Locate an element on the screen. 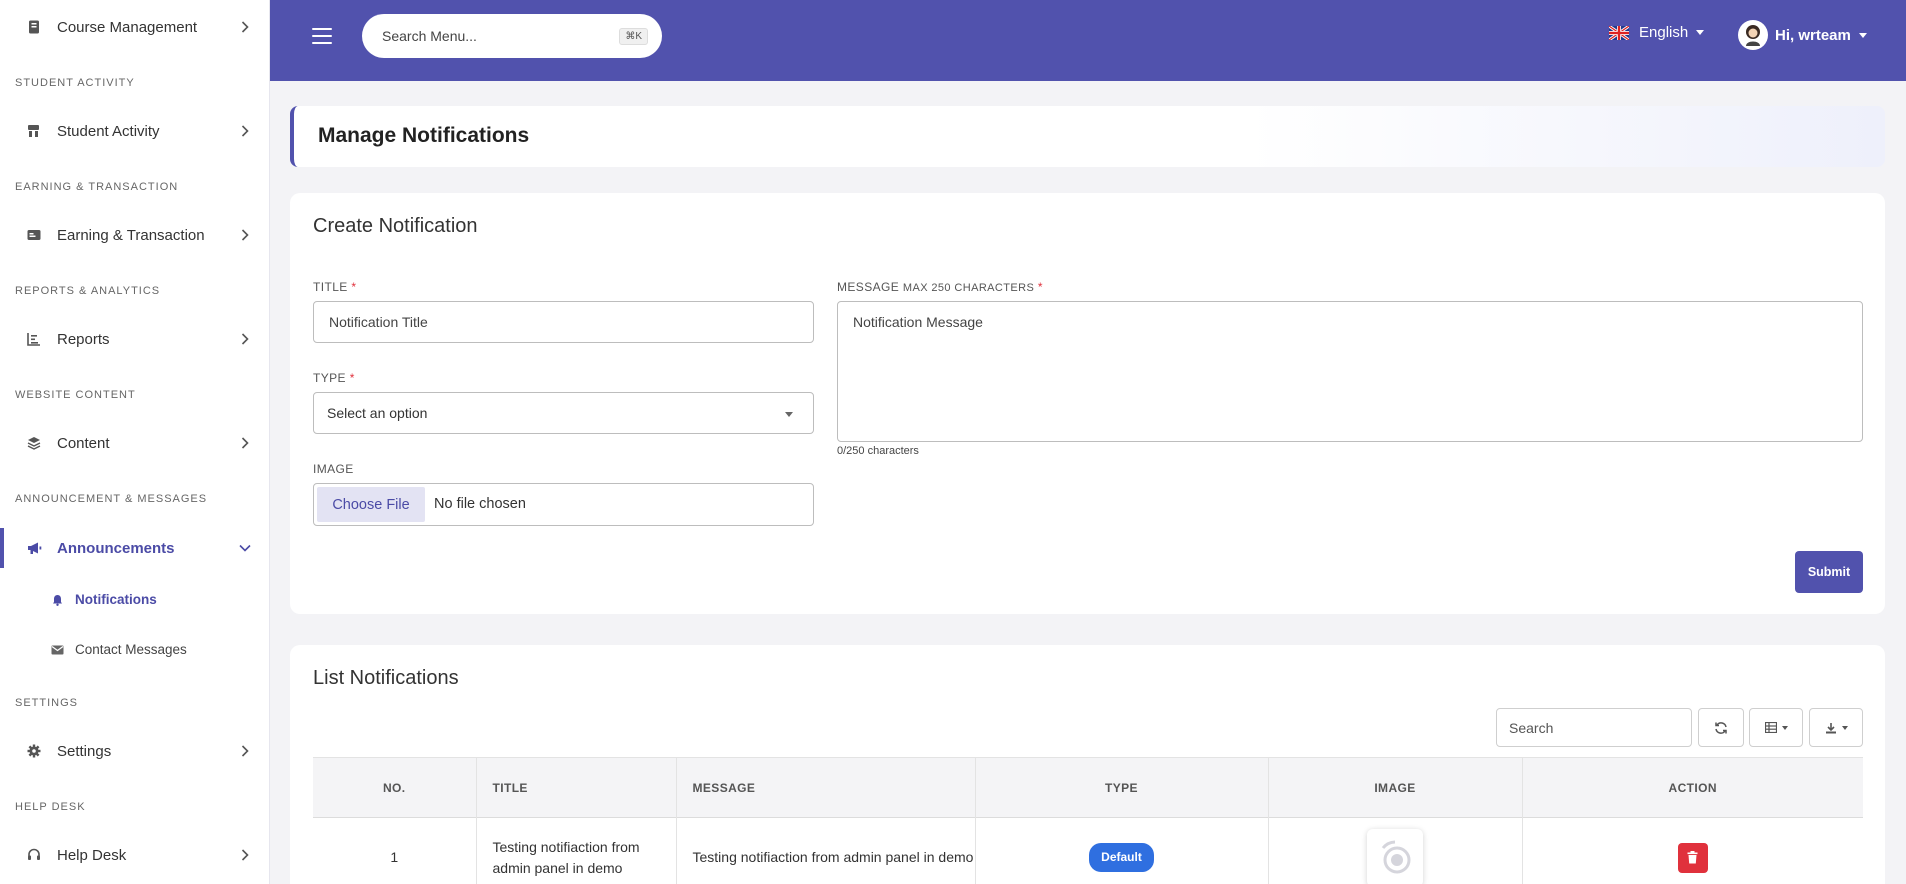 Image resolution: width=1906 pixels, height=884 pixels. columns-icon is located at coordinates (1770, 727).